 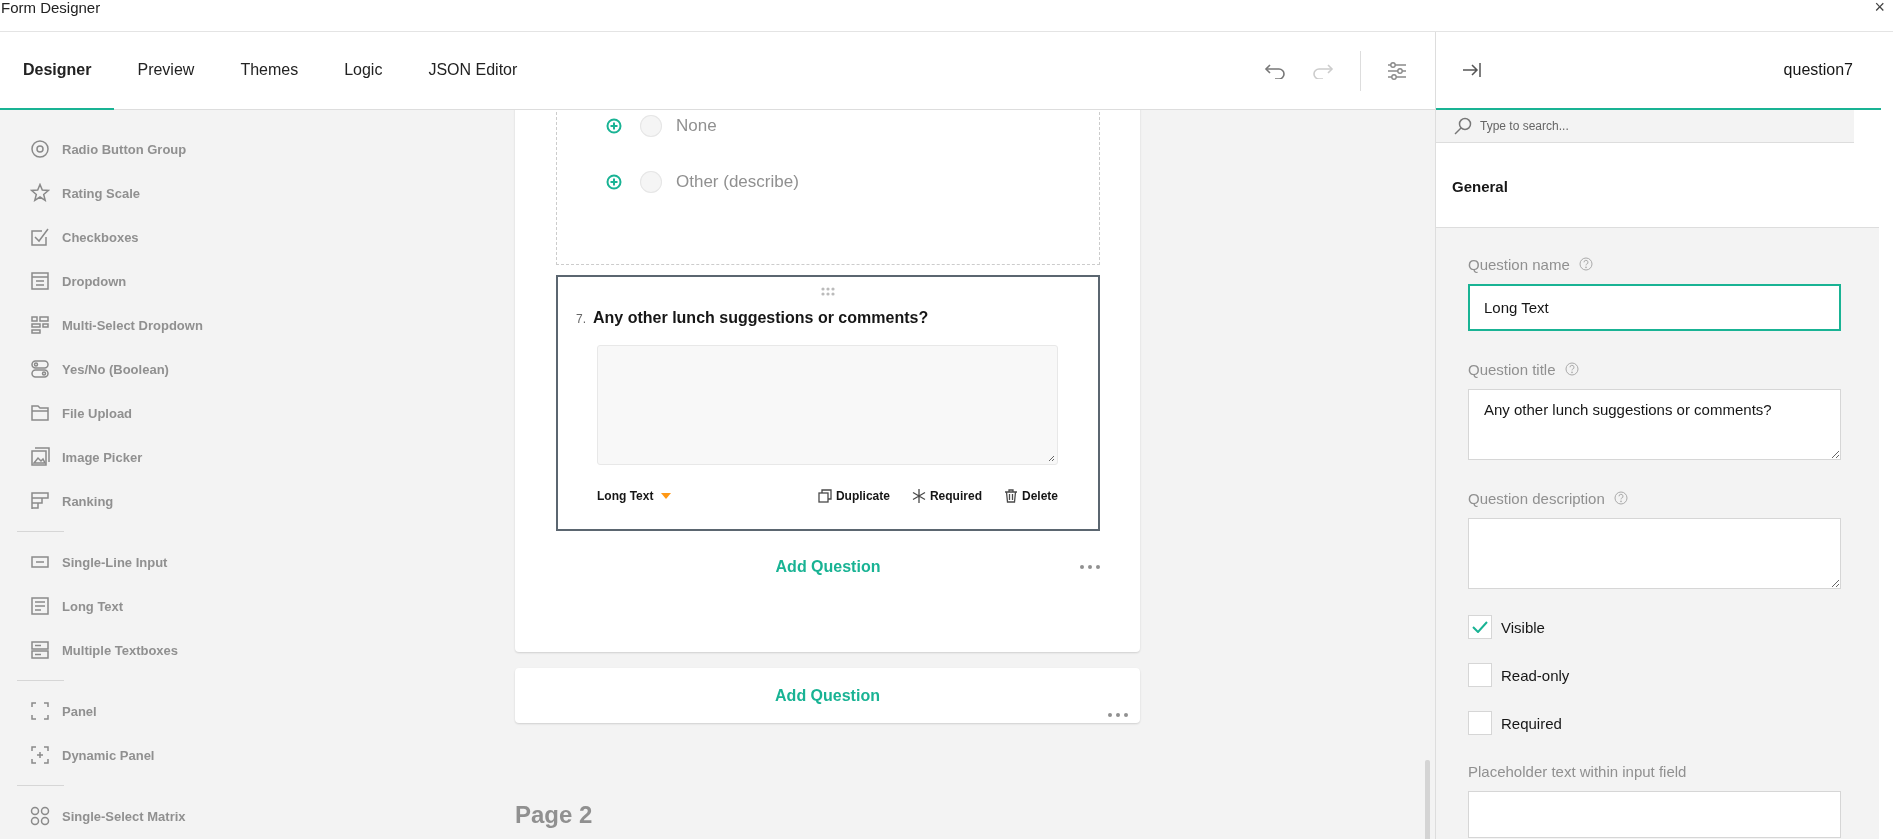 I want to click on toolbox-item: Yes/No (Boolean), so click(x=125, y=369).